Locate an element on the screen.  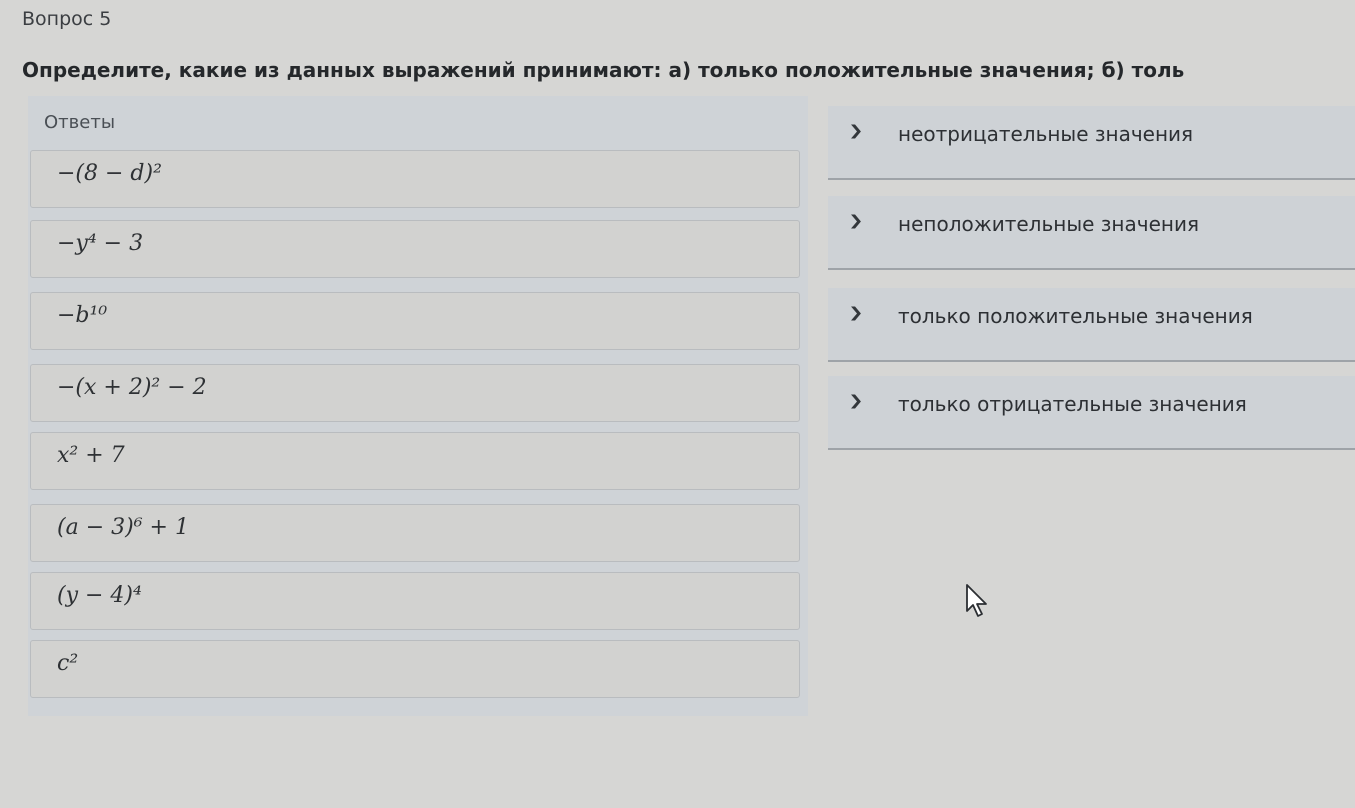
drop-zone-only-positive: ❯ только положительные значения is located at coordinates (1091, 325).